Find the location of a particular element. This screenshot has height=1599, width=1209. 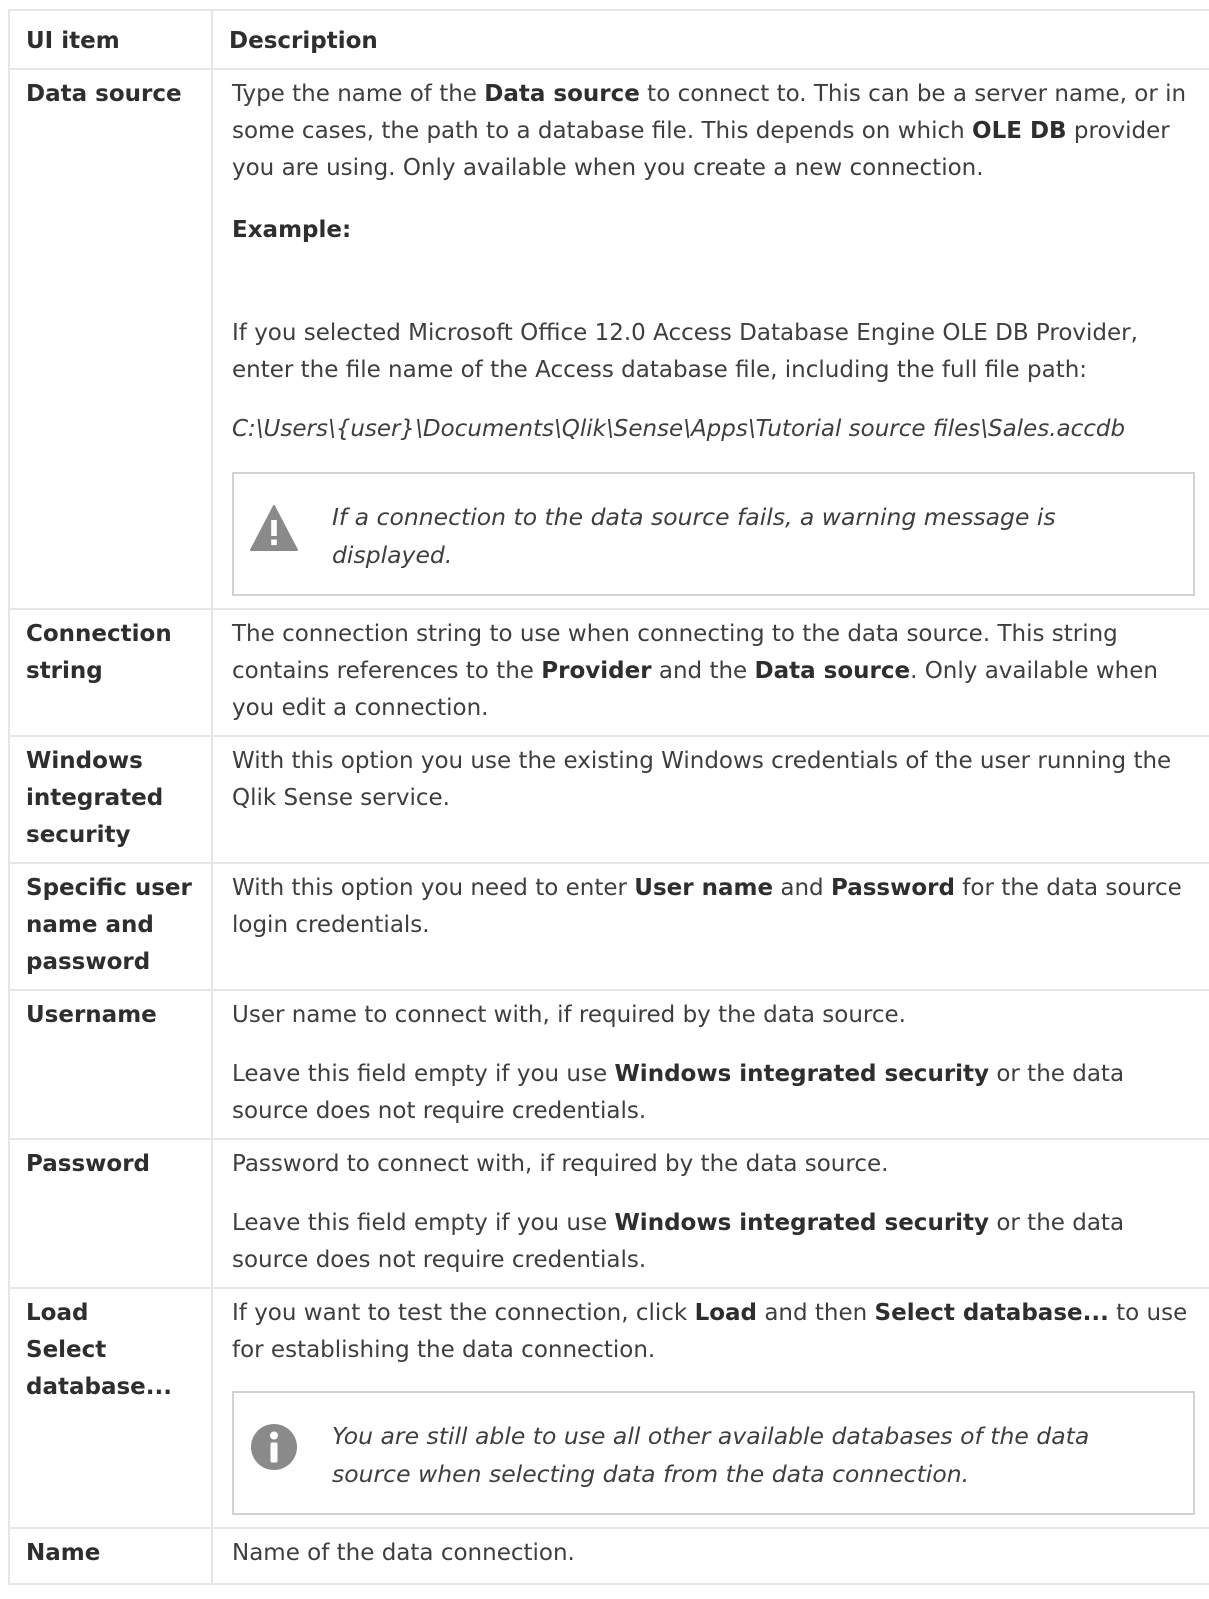

bold-ole-db: OLE DB is located at coordinates (1019, 131).